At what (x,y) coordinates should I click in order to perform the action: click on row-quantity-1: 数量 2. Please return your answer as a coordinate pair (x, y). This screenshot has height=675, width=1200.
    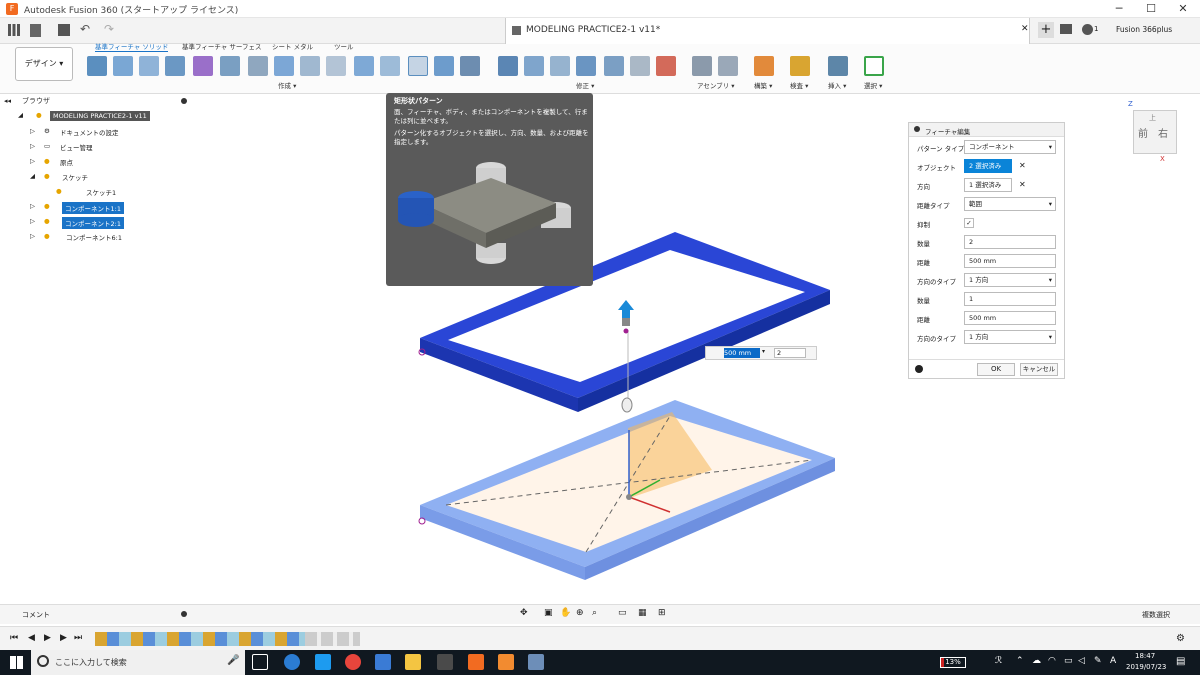
    Looking at the image, I should click on (987, 242).